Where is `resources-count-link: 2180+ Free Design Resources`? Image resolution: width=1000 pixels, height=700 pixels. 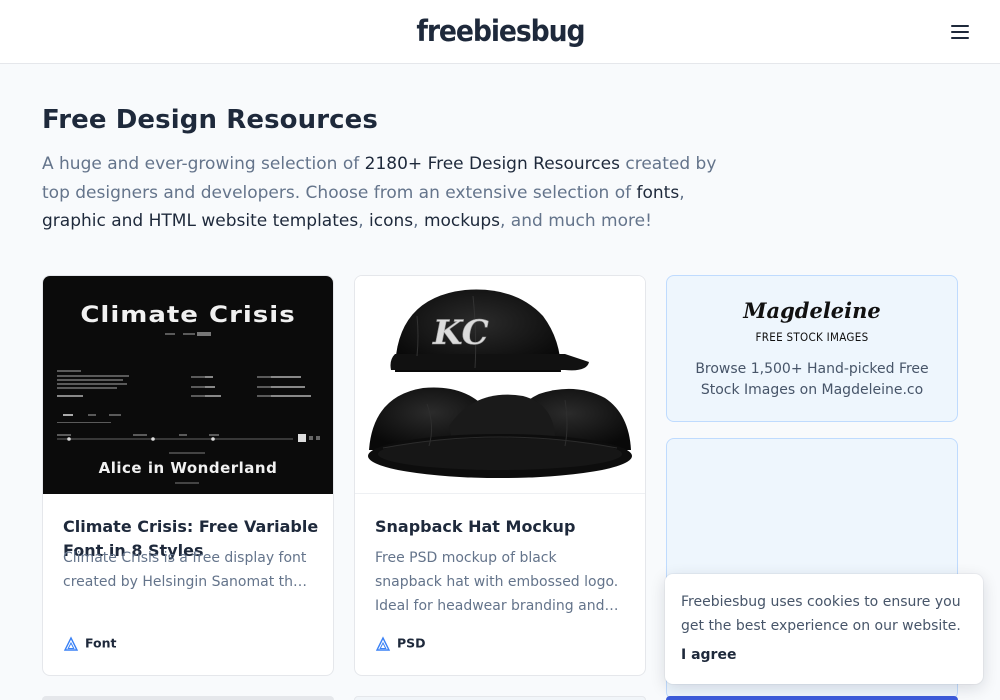 resources-count-link: 2180+ Free Design Resources is located at coordinates (492, 164).